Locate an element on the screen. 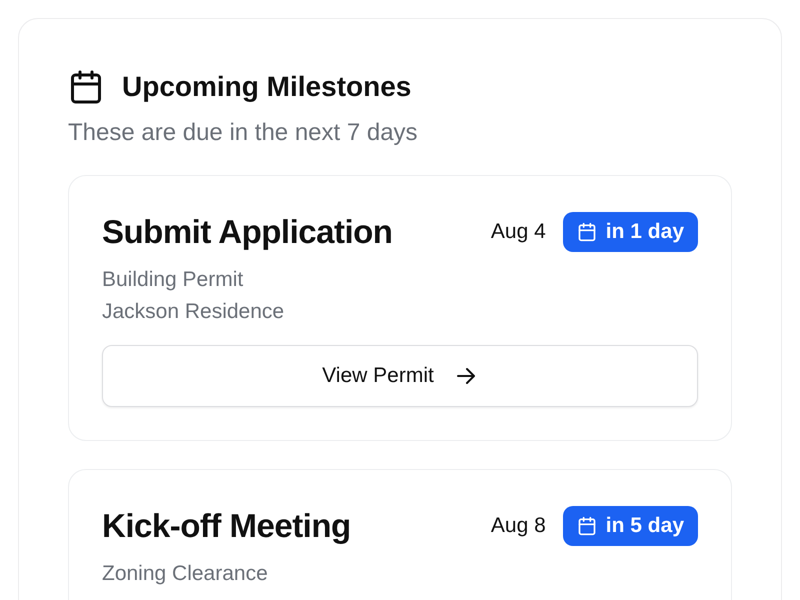  due-badge: in 1 day is located at coordinates (630, 232).